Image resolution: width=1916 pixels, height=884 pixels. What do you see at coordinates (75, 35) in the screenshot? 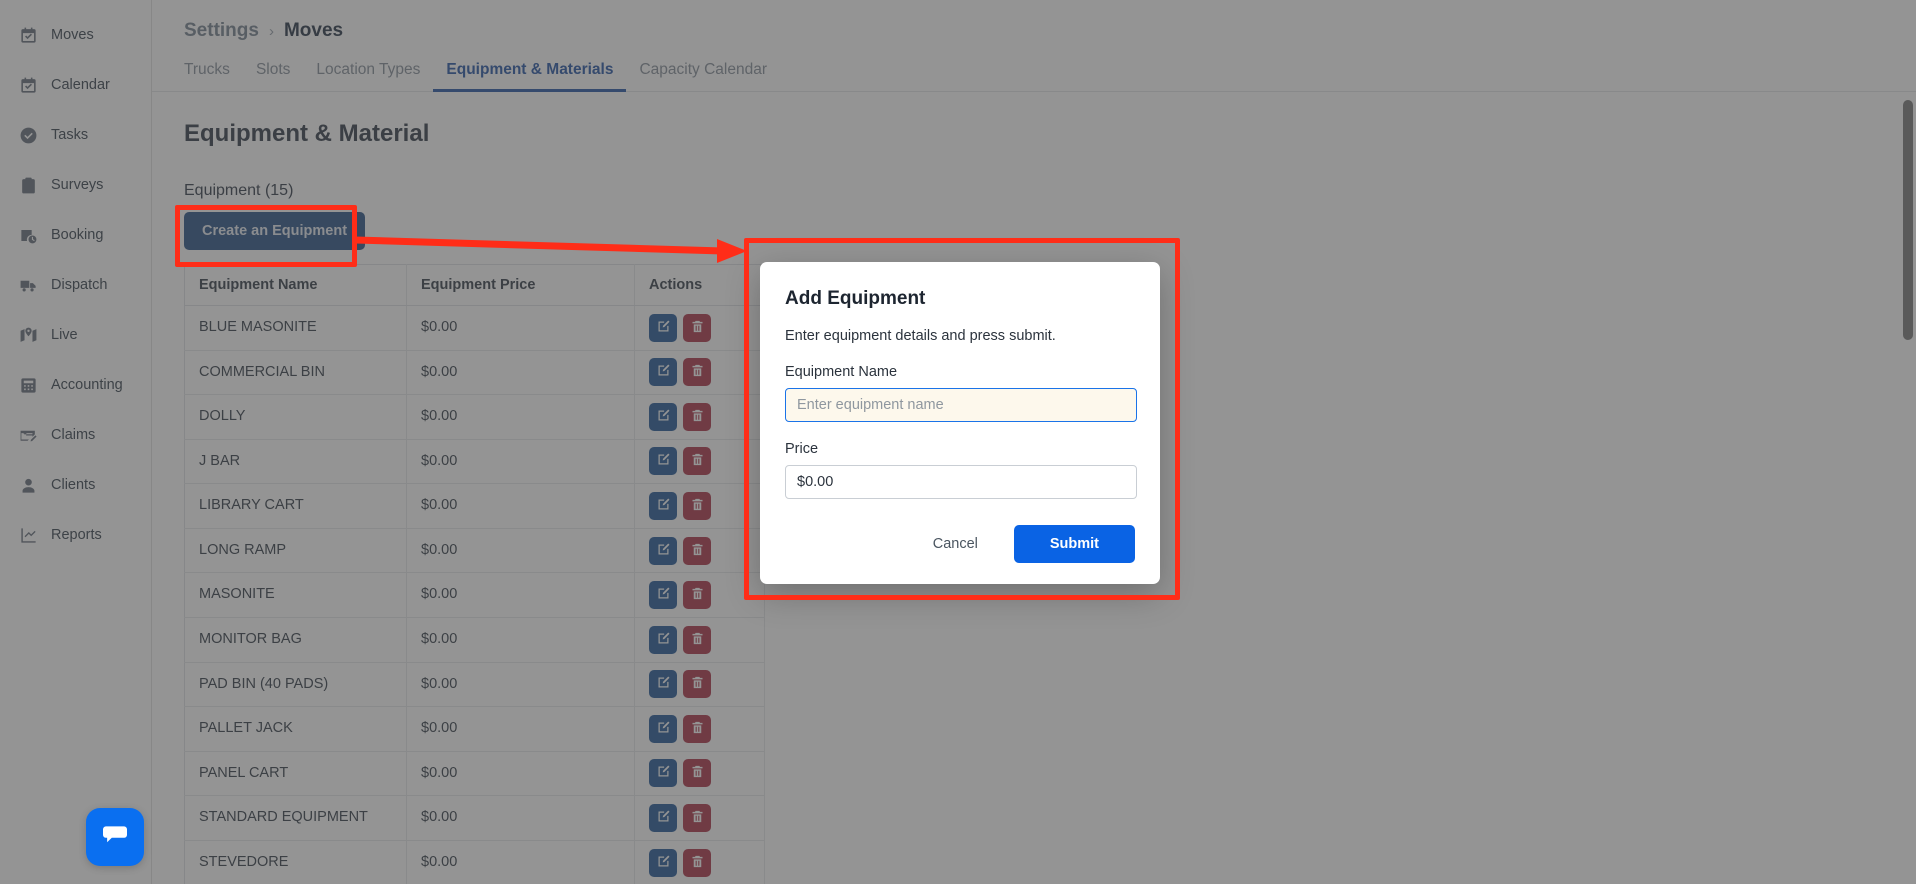
I see `sidebar-item-moves: Moves` at bounding box center [75, 35].